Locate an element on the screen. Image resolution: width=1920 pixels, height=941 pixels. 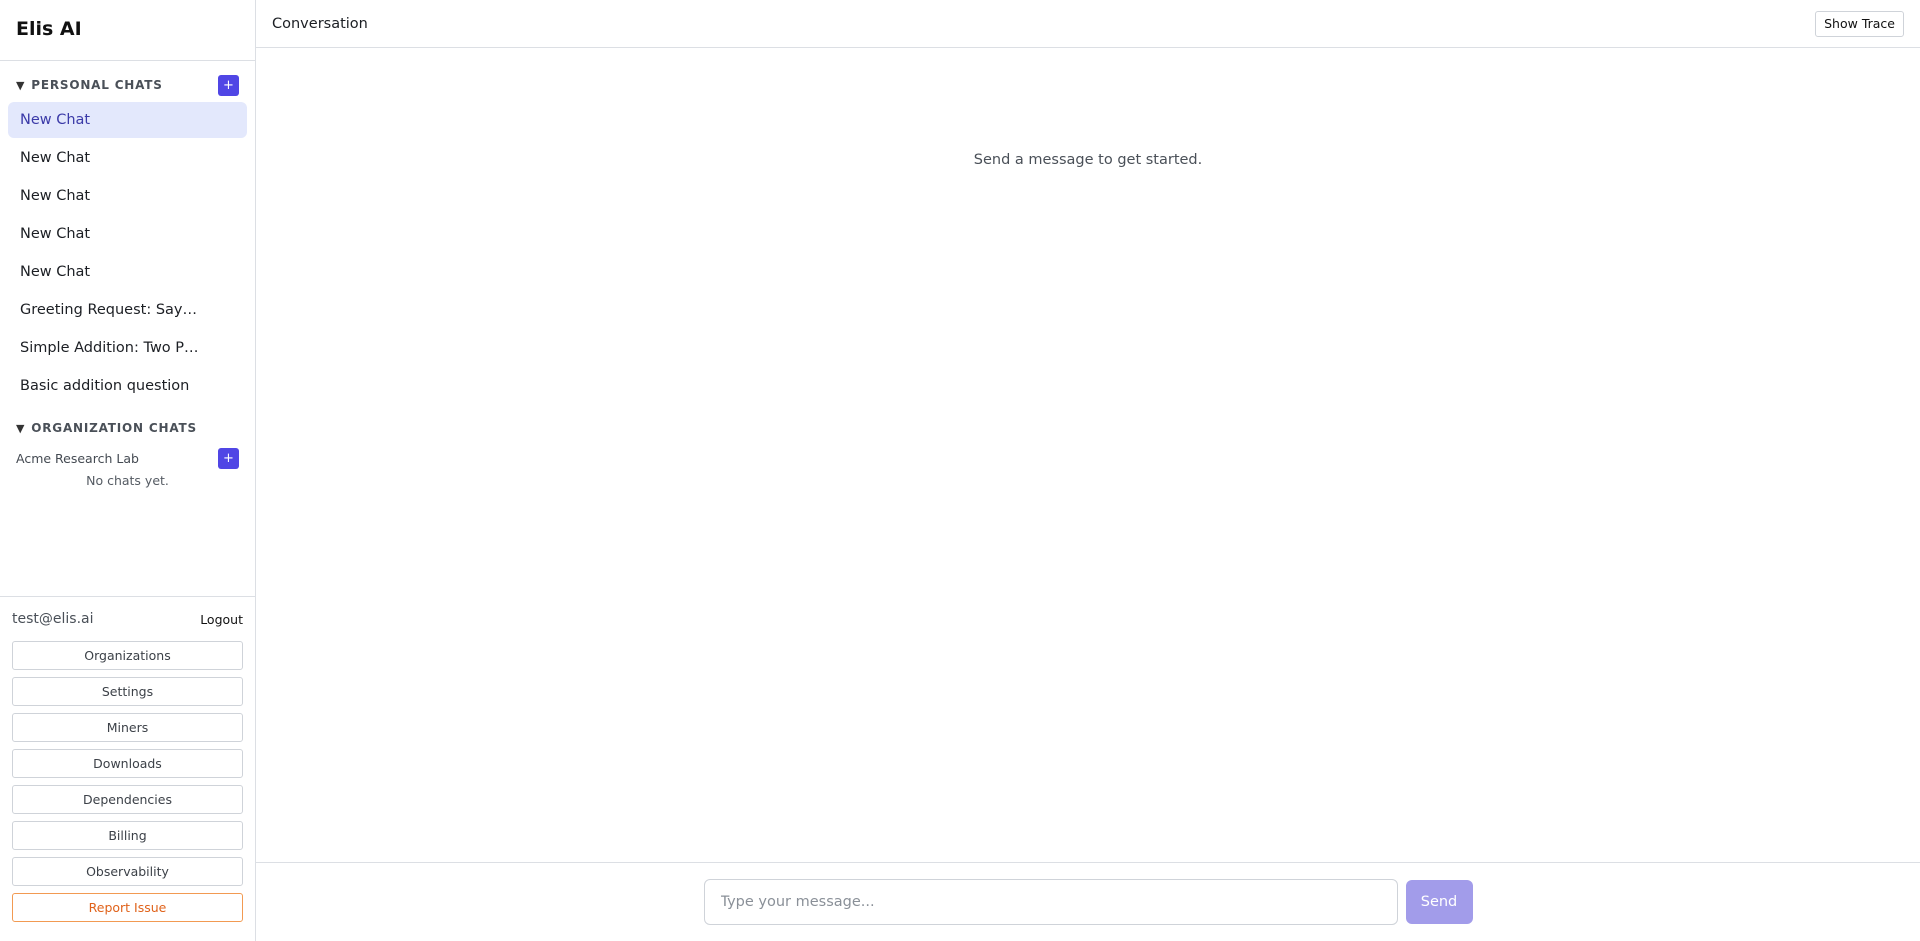
new-org-chat-button: + is located at coordinates (228, 458).